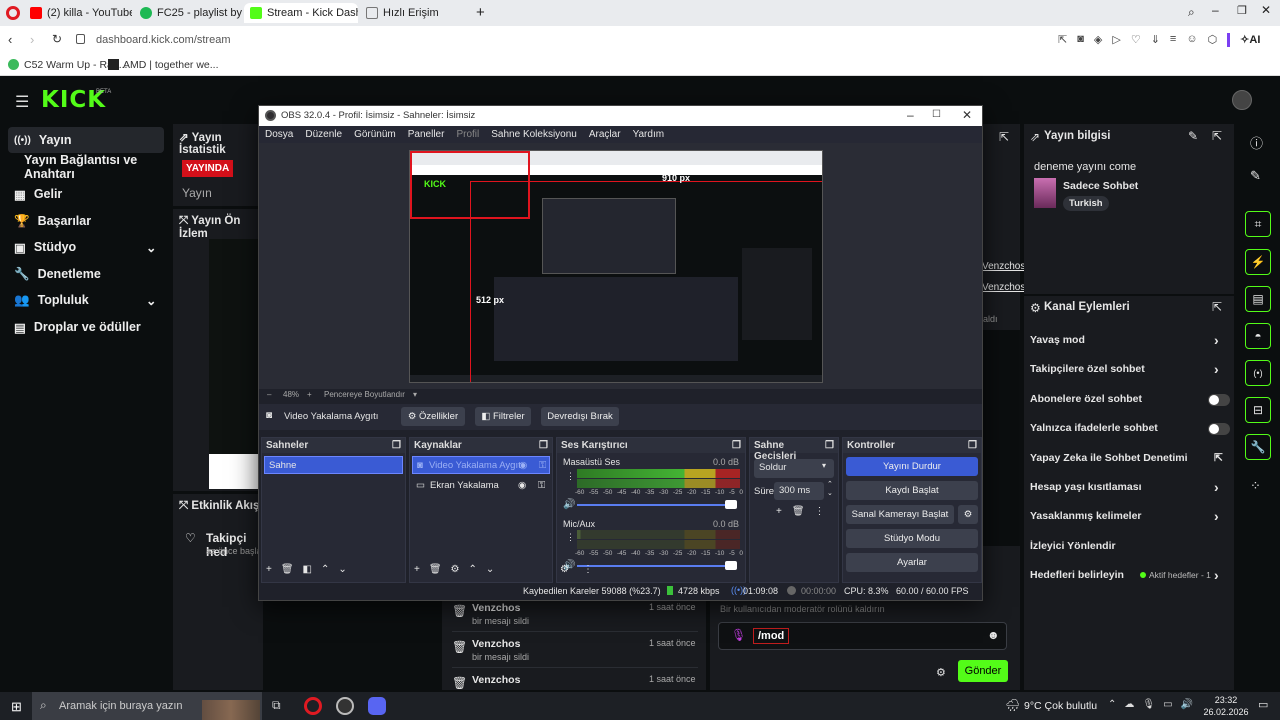 The width and height of the screenshot is (1280, 720). Describe the element at coordinates (86, 221) in the screenshot. I see `sidebar-item-basarilar: 🏆 Başarılar` at that location.